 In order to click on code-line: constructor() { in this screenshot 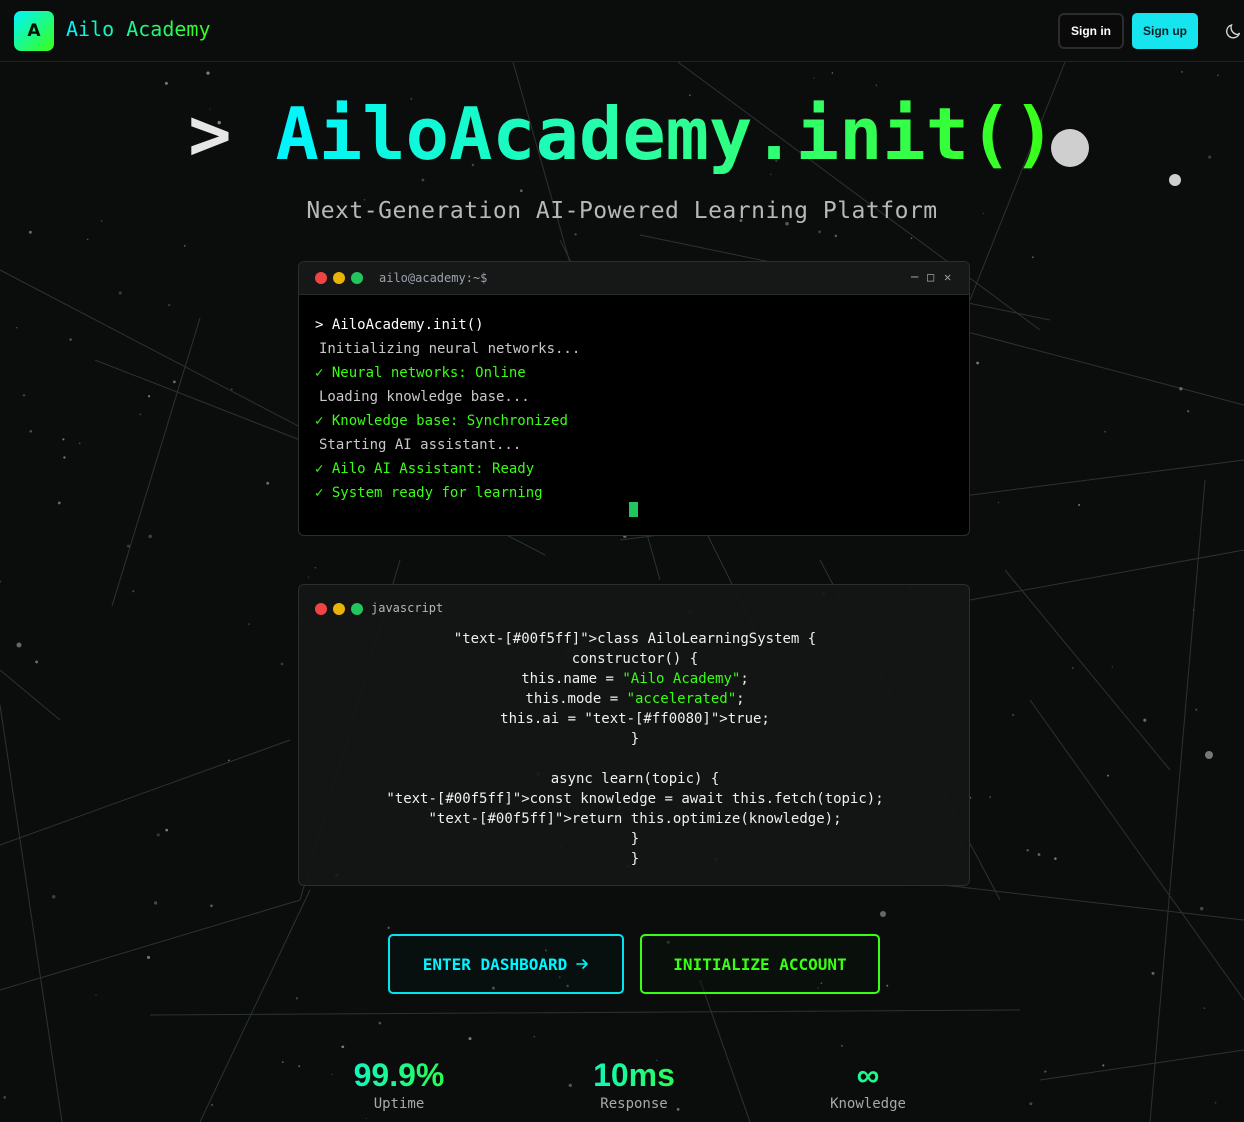, I will do `click(635, 659)`.